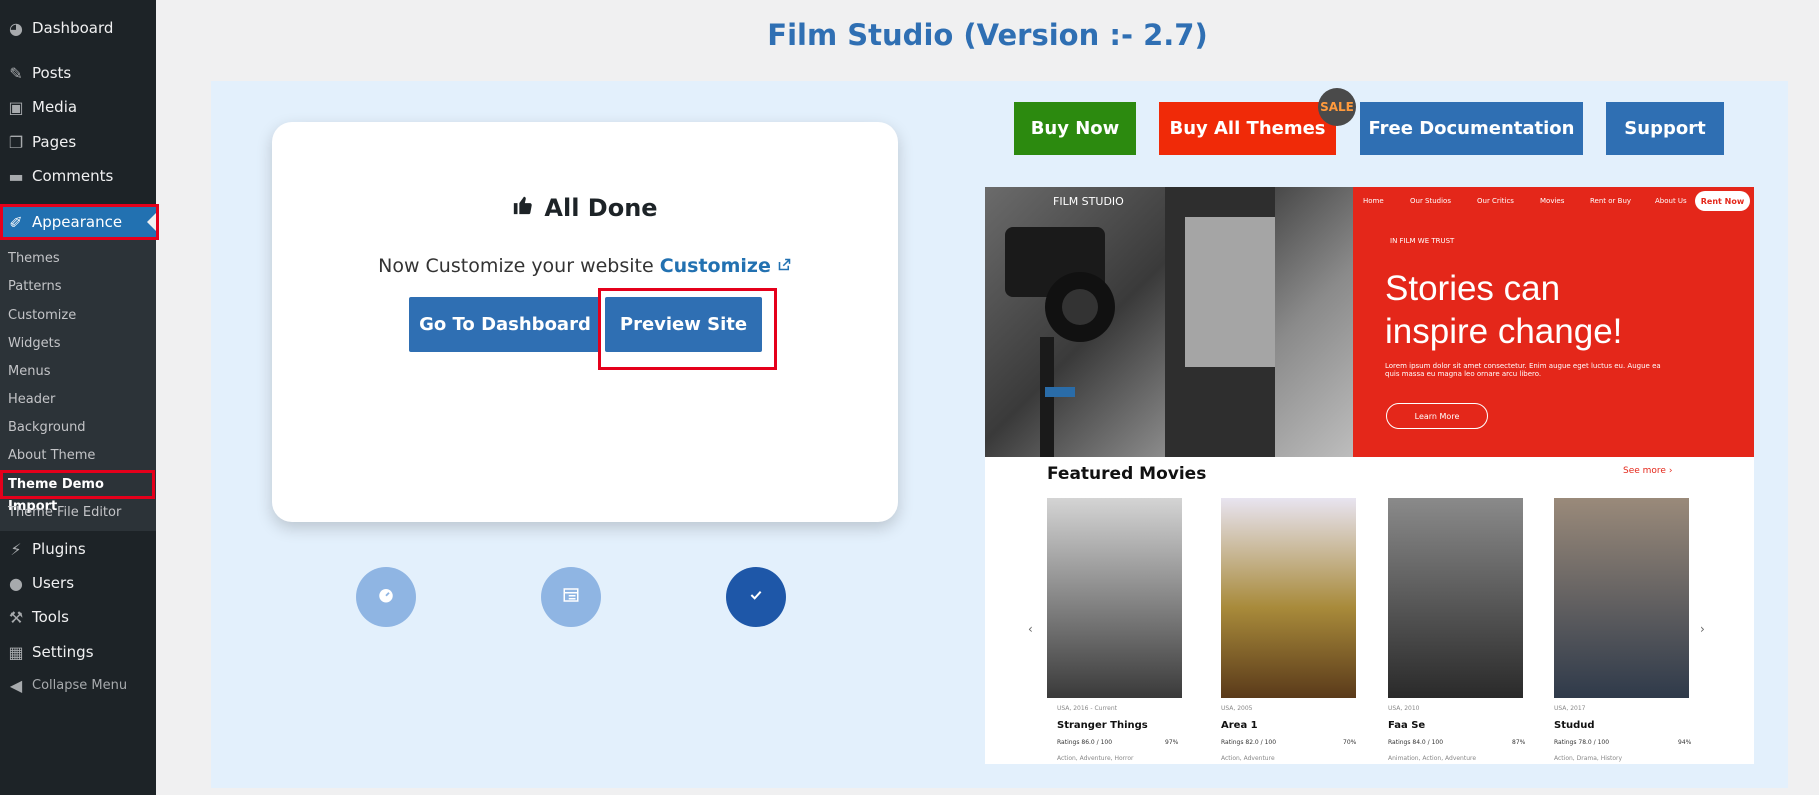 Image resolution: width=1819 pixels, height=795 pixels. Describe the element at coordinates (1570, 708) in the screenshot. I see `movie-meta: USA, 2017` at that location.